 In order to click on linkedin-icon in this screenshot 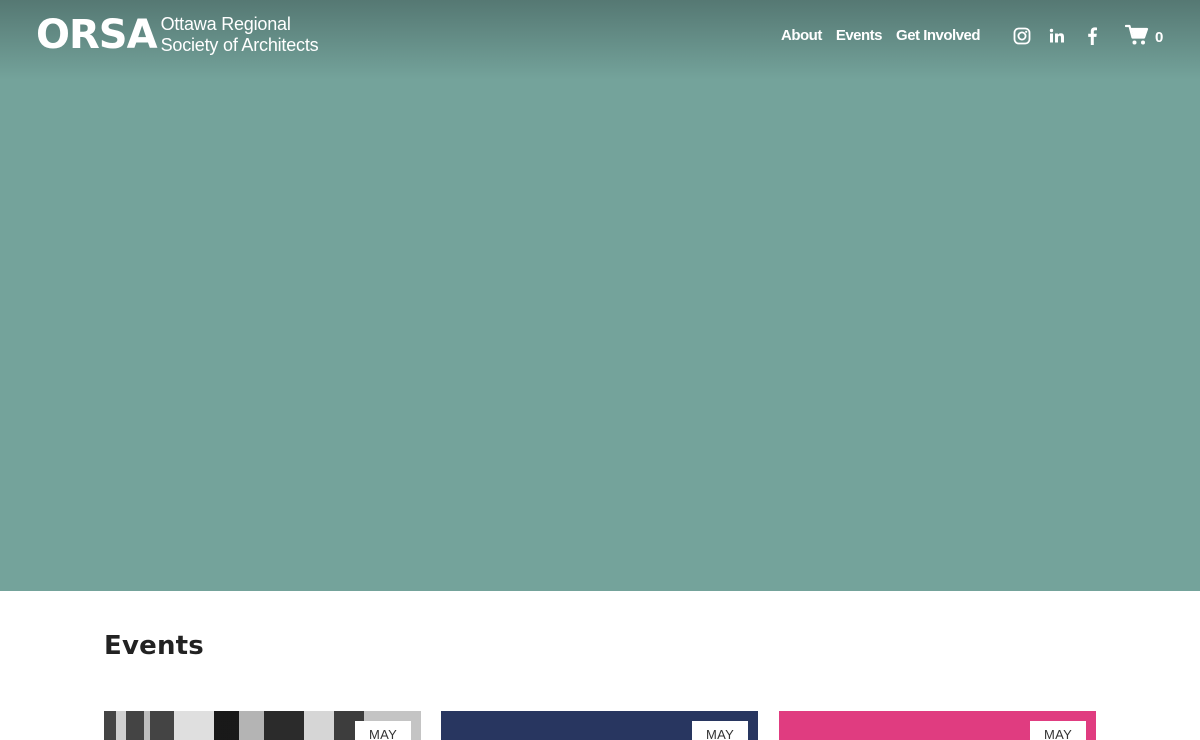, I will do `click(1057, 36)`.